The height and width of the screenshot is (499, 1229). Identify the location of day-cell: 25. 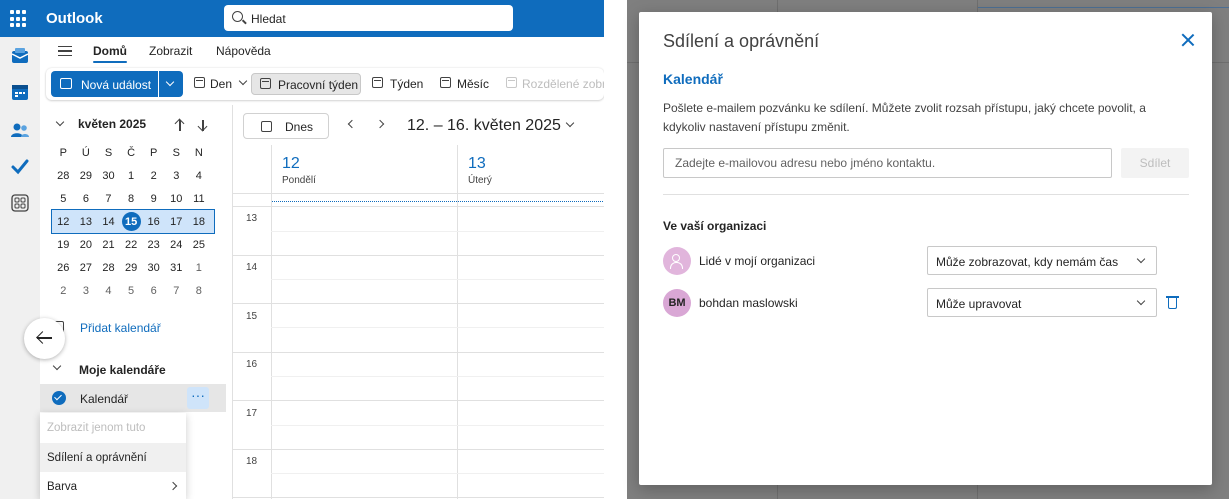
(199, 245).